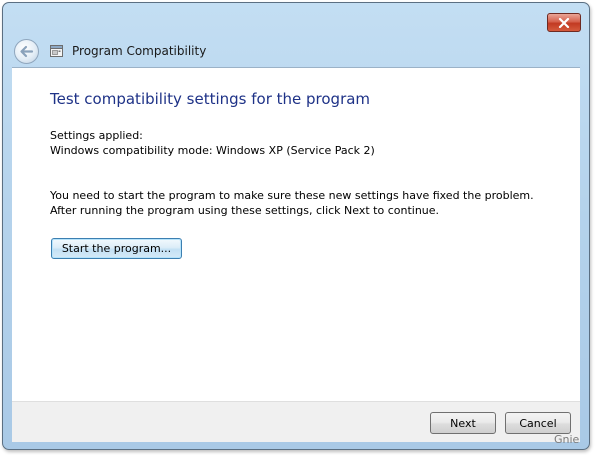  What do you see at coordinates (139, 51) in the screenshot?
I see `window-title: Program Compatibility` at bounding box center [139, 51].